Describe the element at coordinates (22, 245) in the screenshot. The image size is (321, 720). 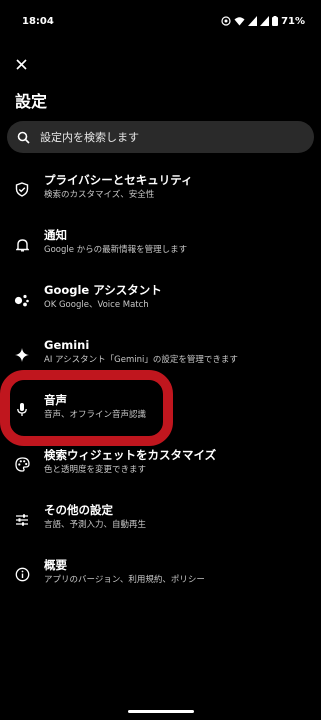
I see `bell-icon` at that location.